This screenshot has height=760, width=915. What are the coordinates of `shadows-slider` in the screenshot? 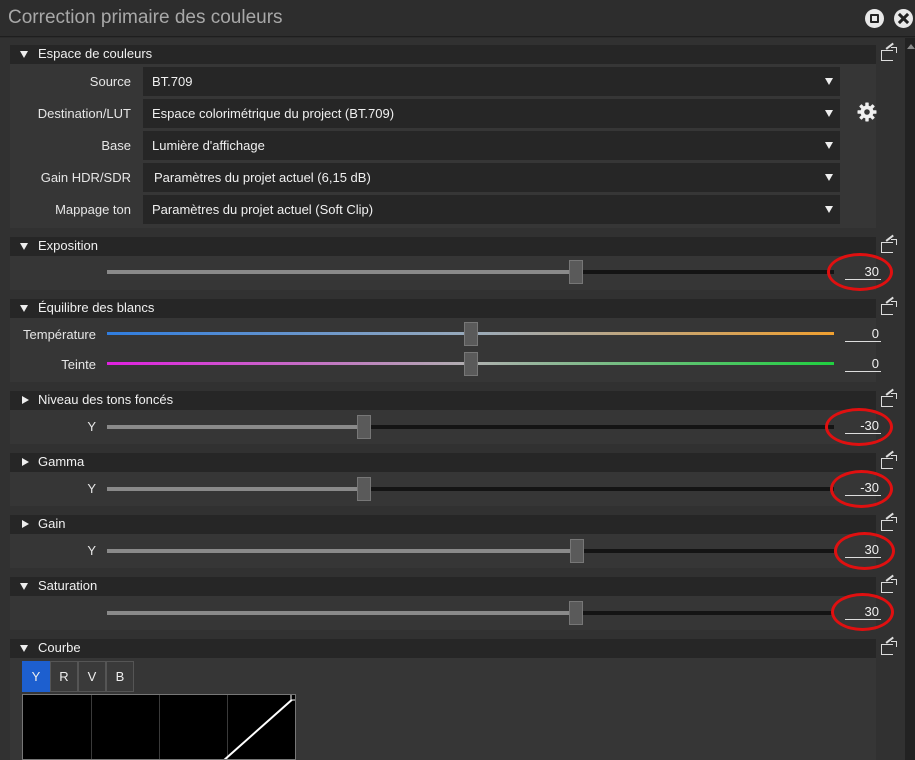 It's located at (470, 427).